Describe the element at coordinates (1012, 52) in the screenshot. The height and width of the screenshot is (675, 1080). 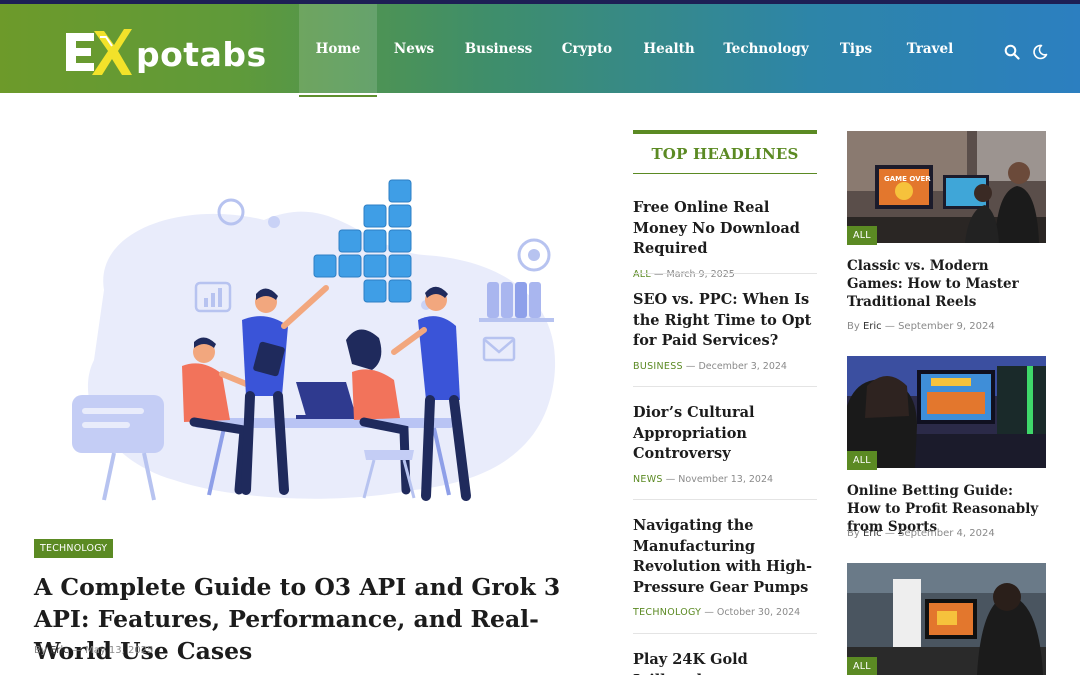
I see `search-icon` at that location.